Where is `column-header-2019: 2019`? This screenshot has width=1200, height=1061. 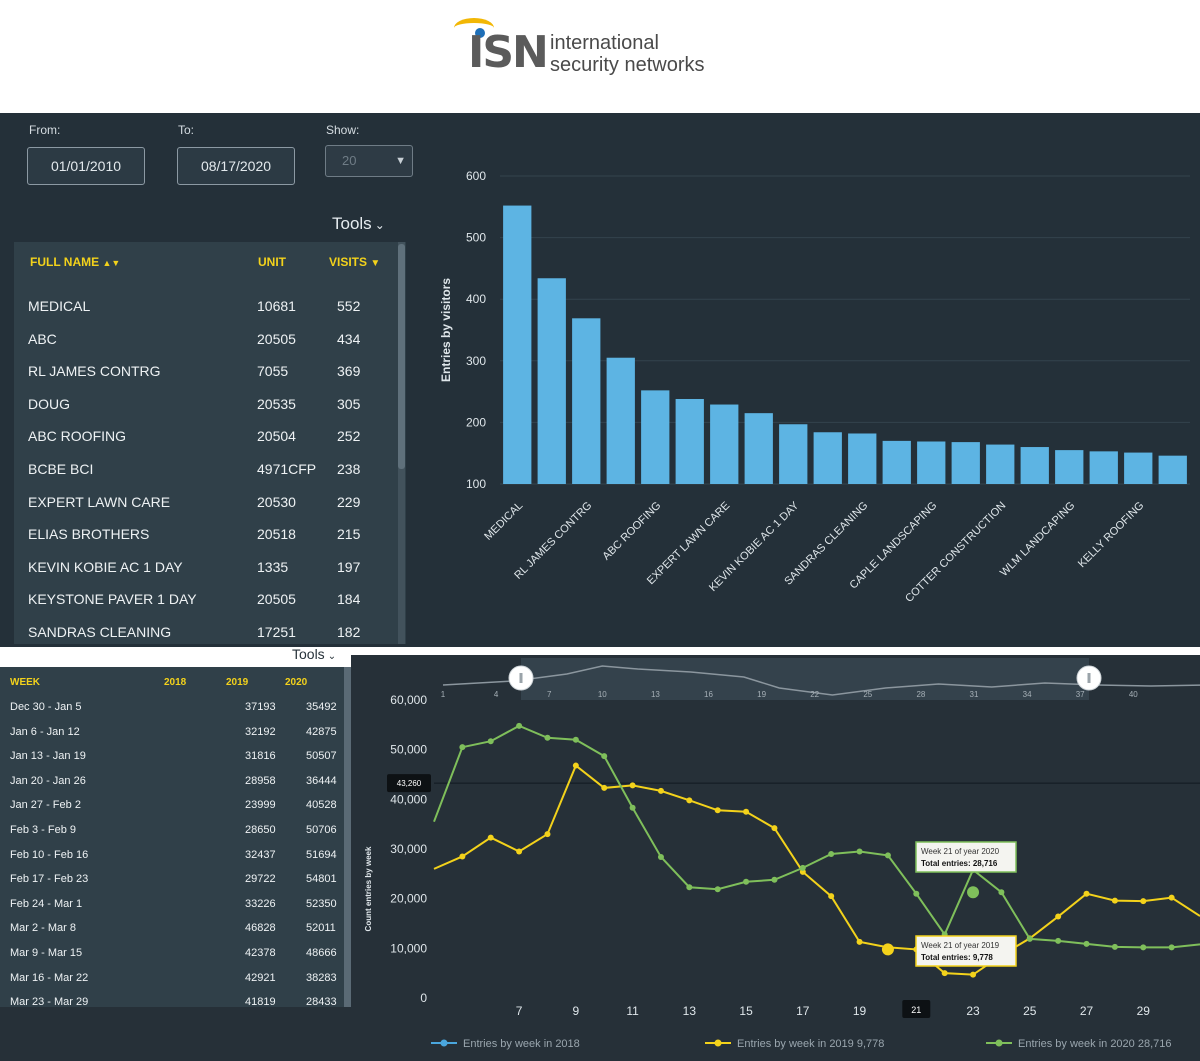 column-header-2019: 2019 is located at coordinates (237, 682).